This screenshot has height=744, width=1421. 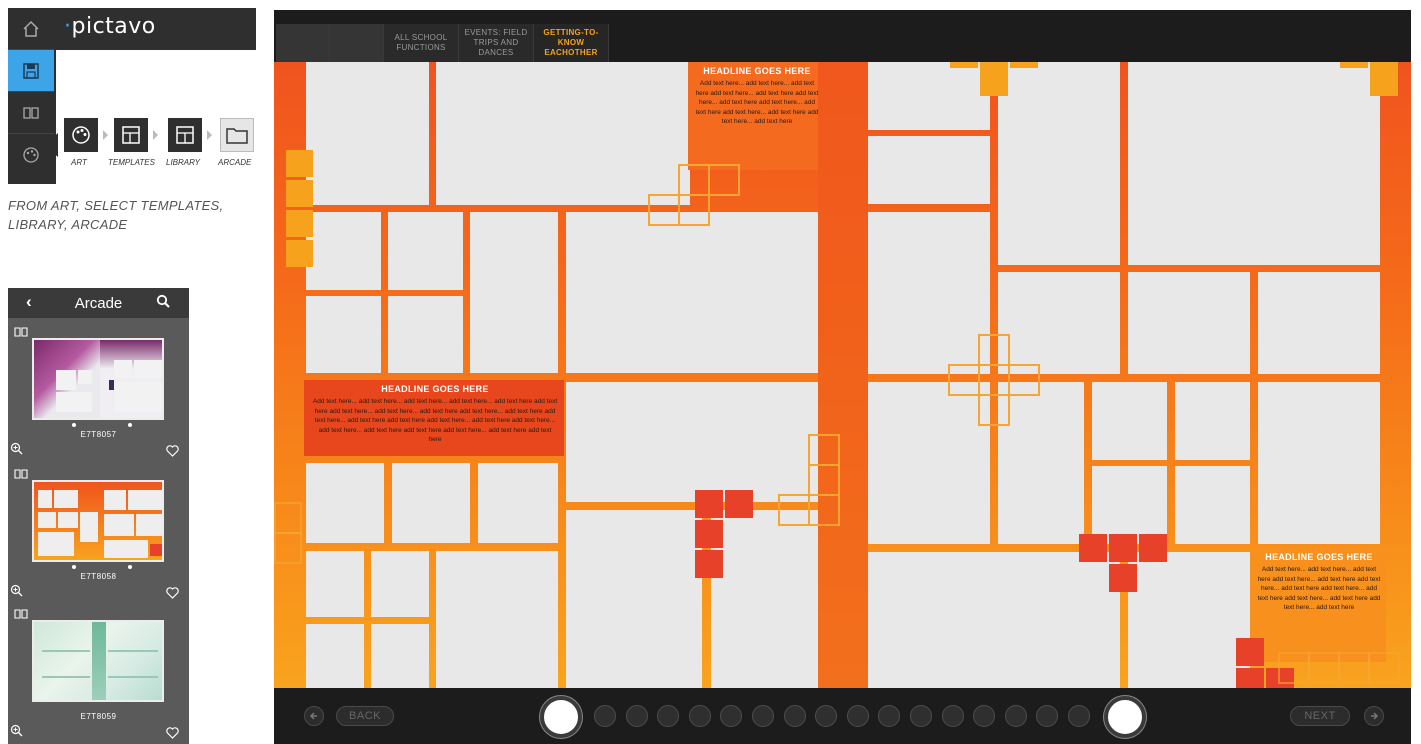 I want to click on home-button, so click(x=31, y=29).